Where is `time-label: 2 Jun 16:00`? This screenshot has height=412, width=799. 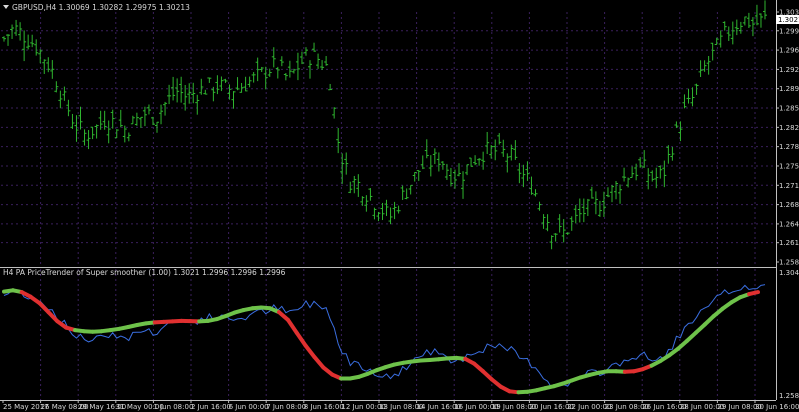
time-label: 2 Jun 16:00 is located at coordinates (211, 407).